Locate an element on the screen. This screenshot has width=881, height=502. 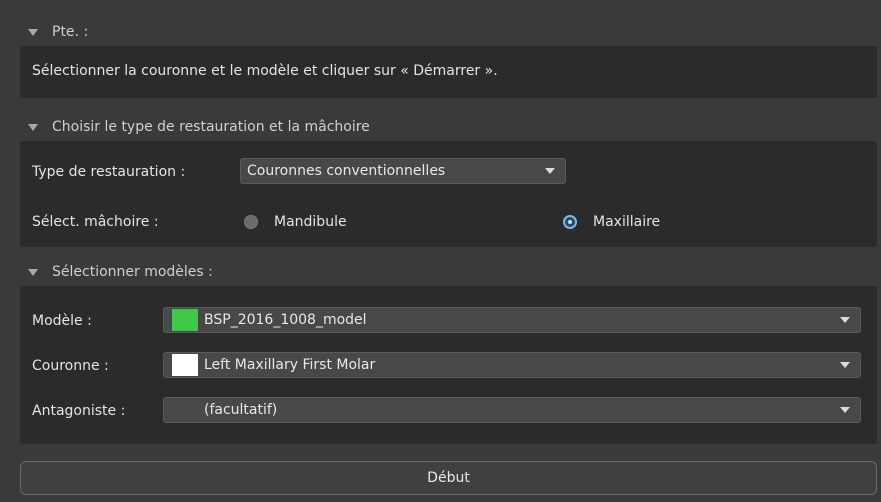
start-button: Début is located at coordinates (448, 478).